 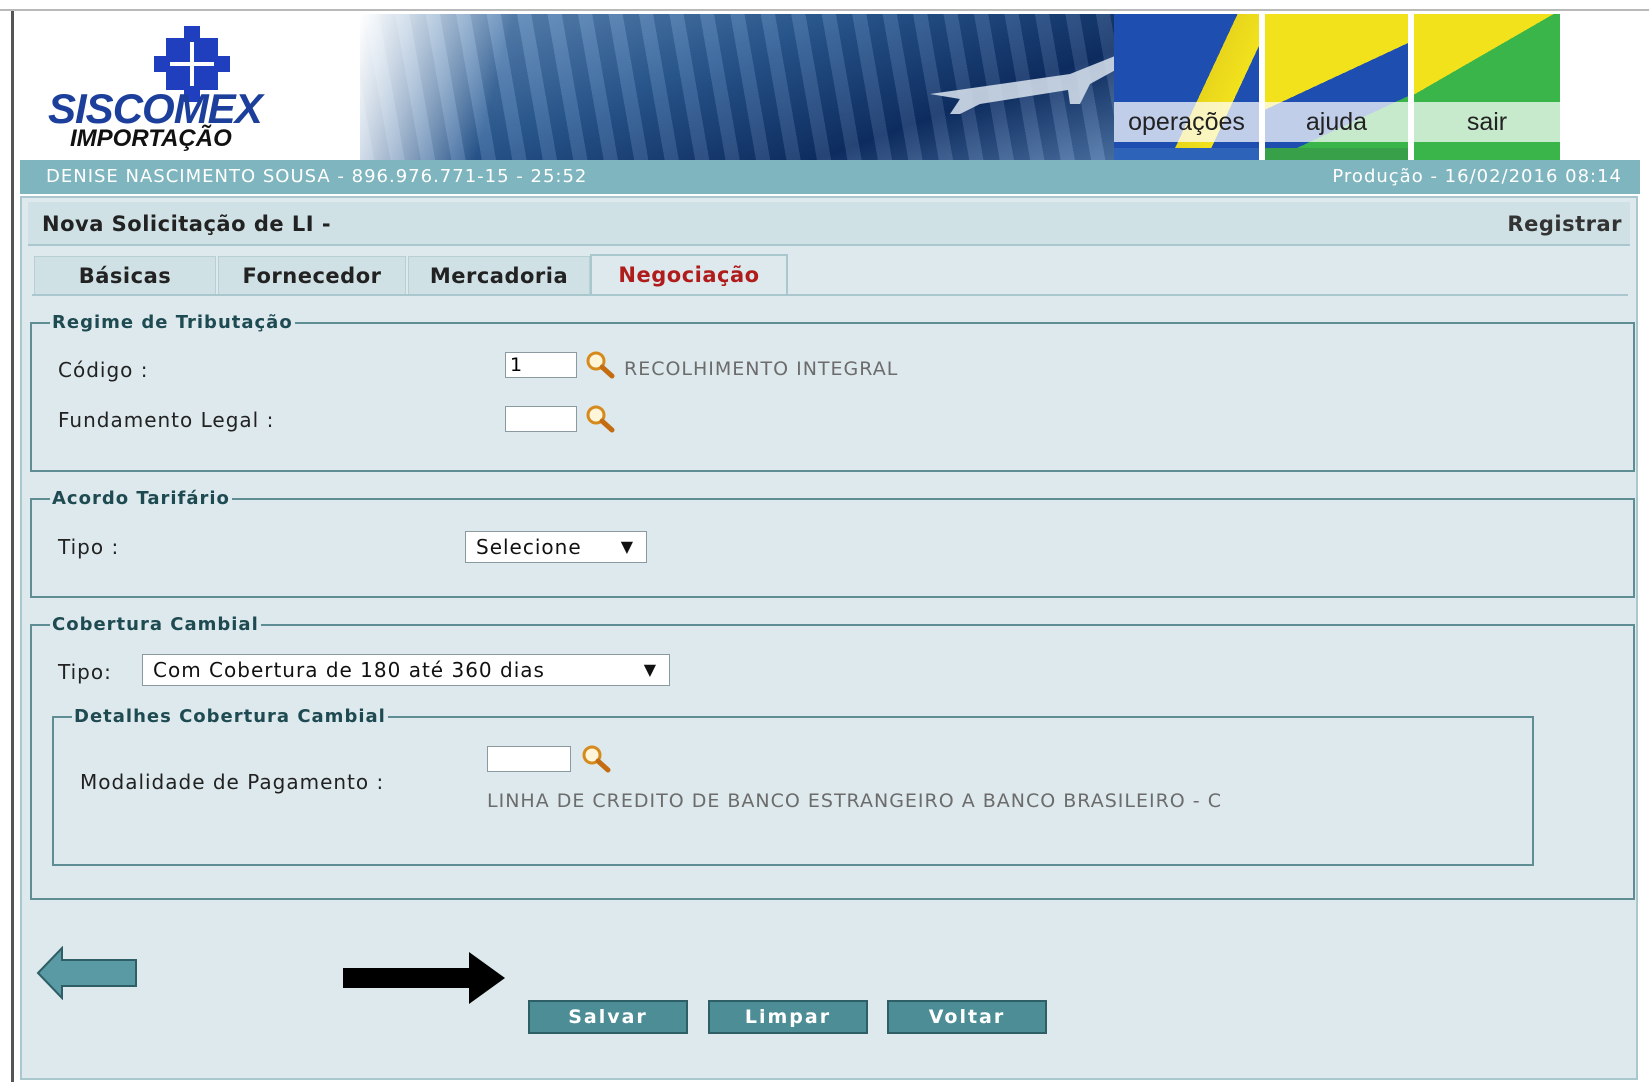 I want to click on tab-basicas: Básicas, so click(x=125, y=275).